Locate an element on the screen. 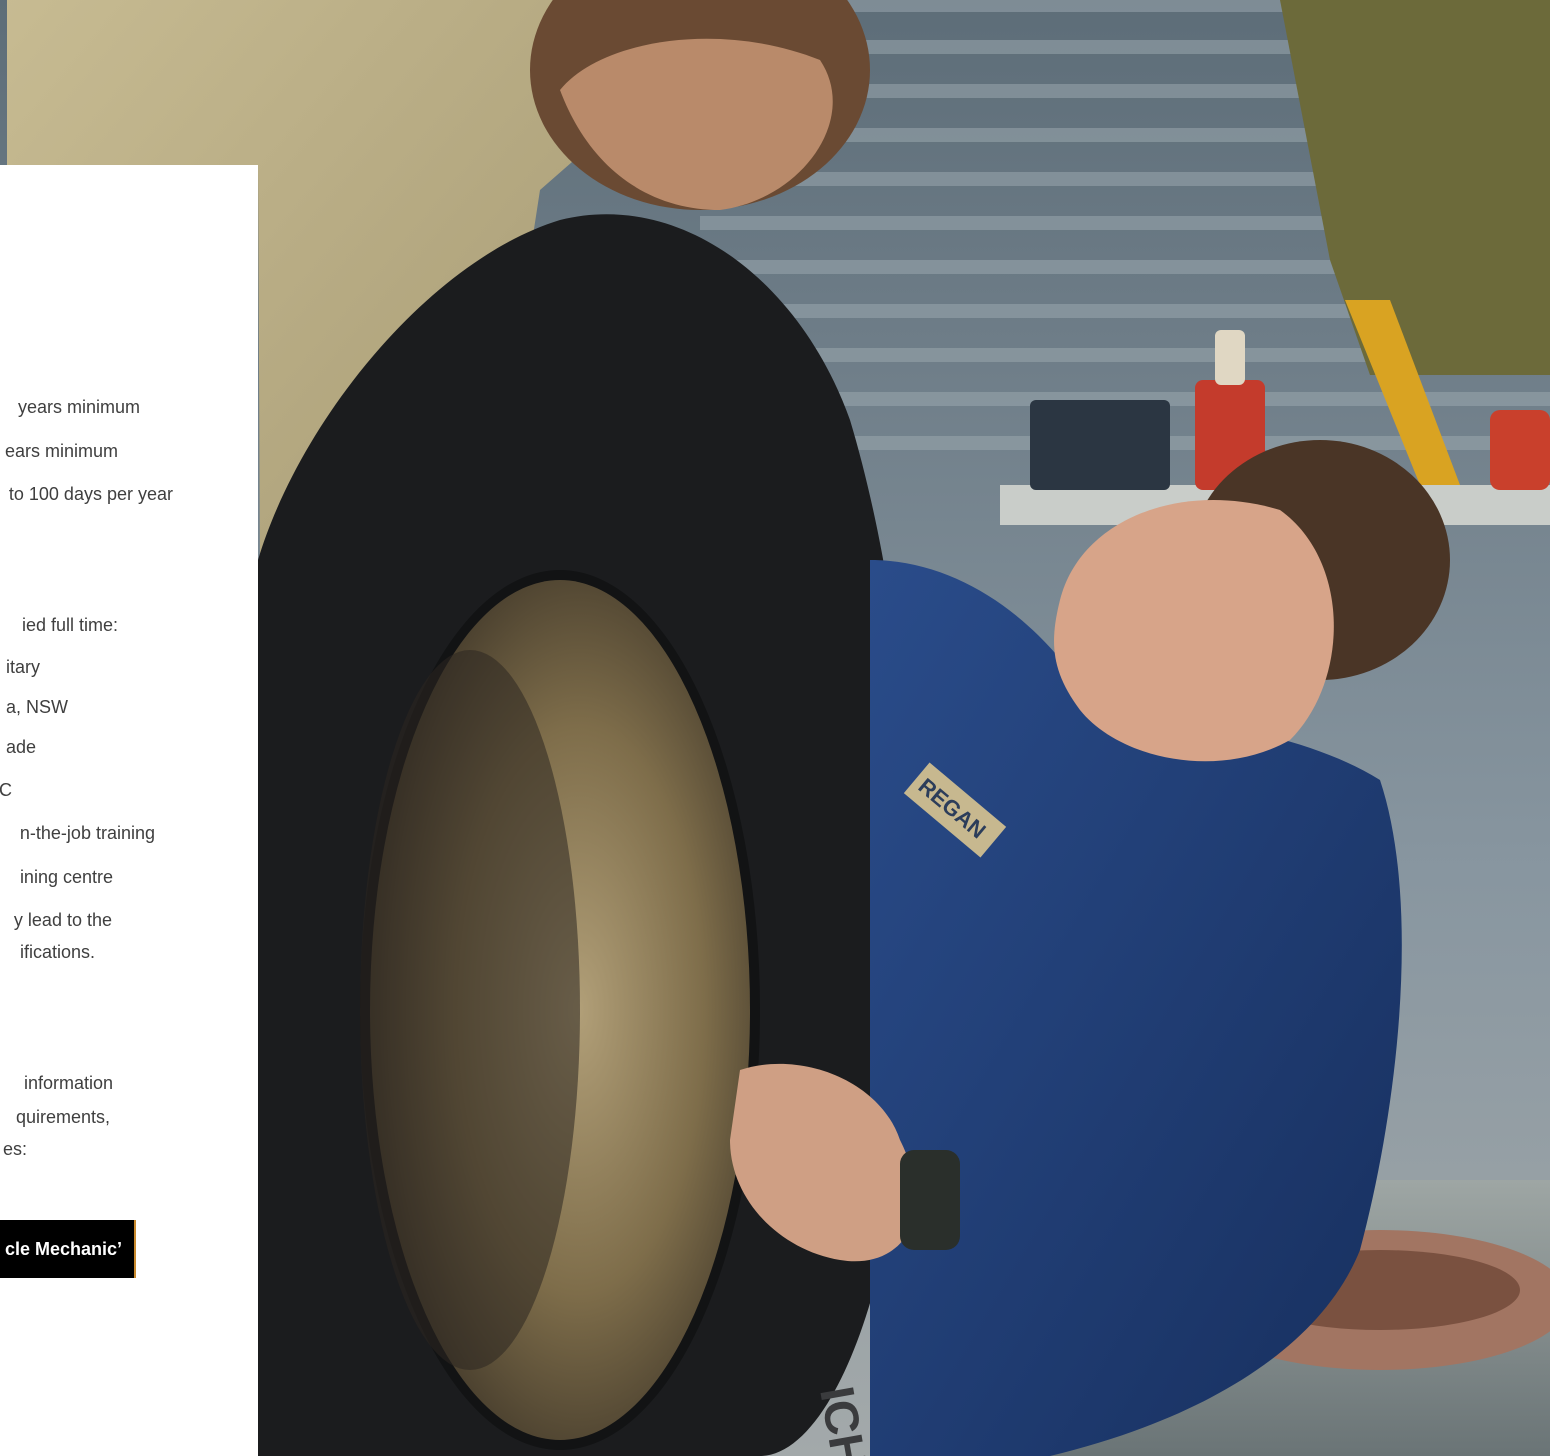  info-line-information: information is located at coordinates (68, 1083).